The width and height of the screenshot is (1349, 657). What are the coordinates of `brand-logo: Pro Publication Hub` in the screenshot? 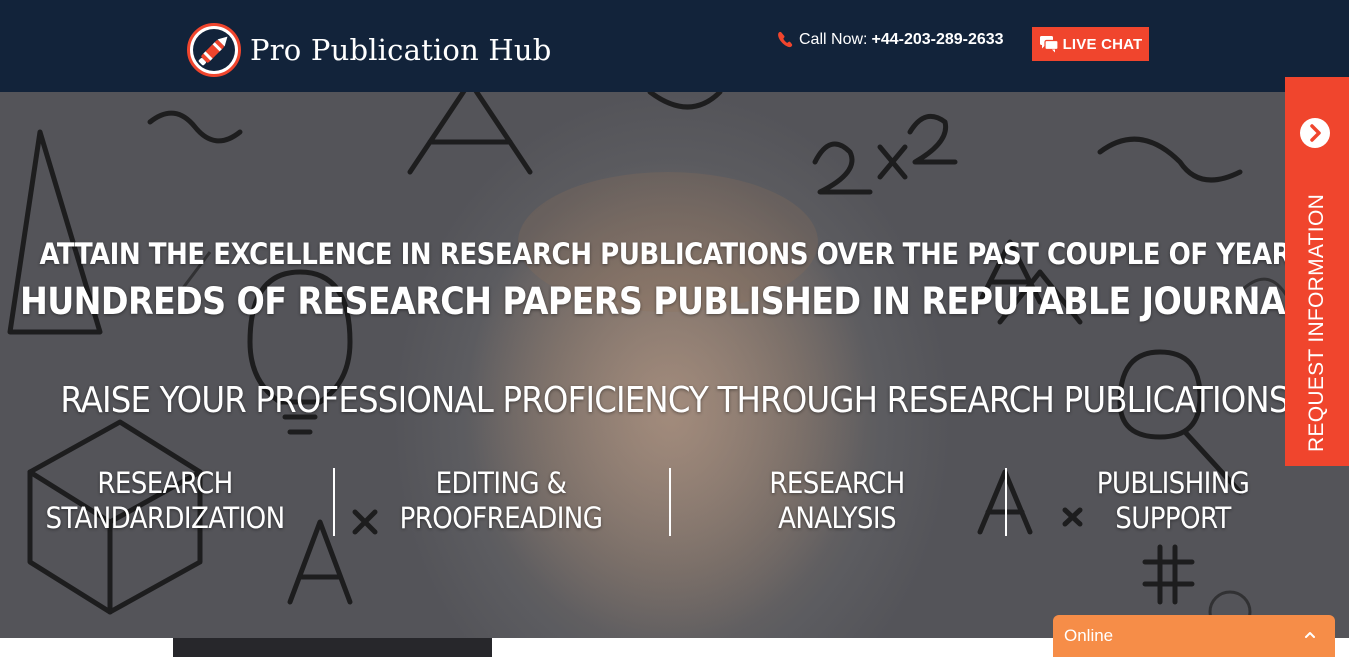 It's located at (369, 50).